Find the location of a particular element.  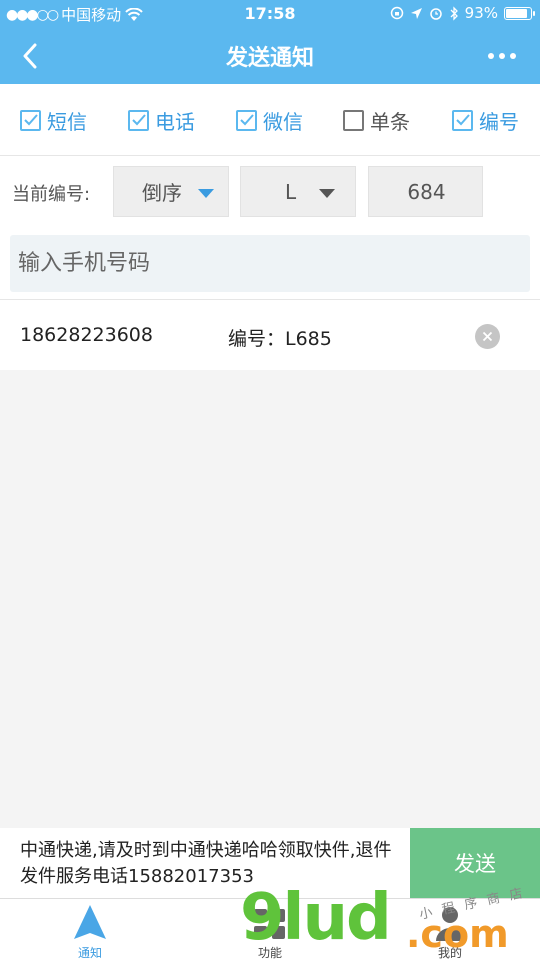

back-button is located at coordinates (30, 56).